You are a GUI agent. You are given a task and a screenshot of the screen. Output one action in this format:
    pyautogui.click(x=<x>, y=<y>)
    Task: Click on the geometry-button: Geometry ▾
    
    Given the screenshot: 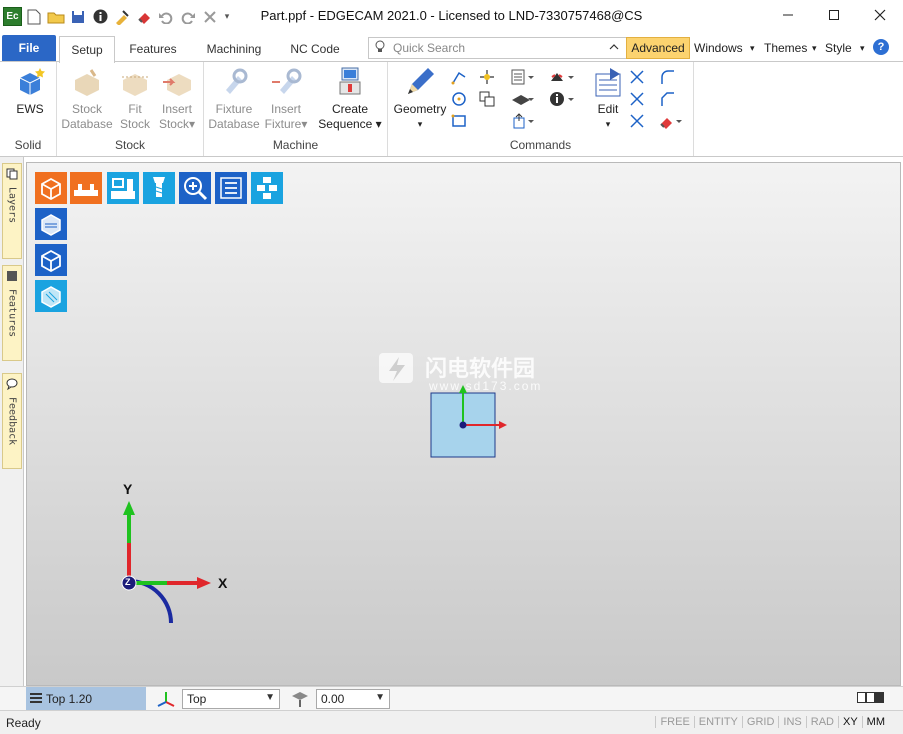 What is the action you would take?
    pyautogui.click(x=420, y=99)
    